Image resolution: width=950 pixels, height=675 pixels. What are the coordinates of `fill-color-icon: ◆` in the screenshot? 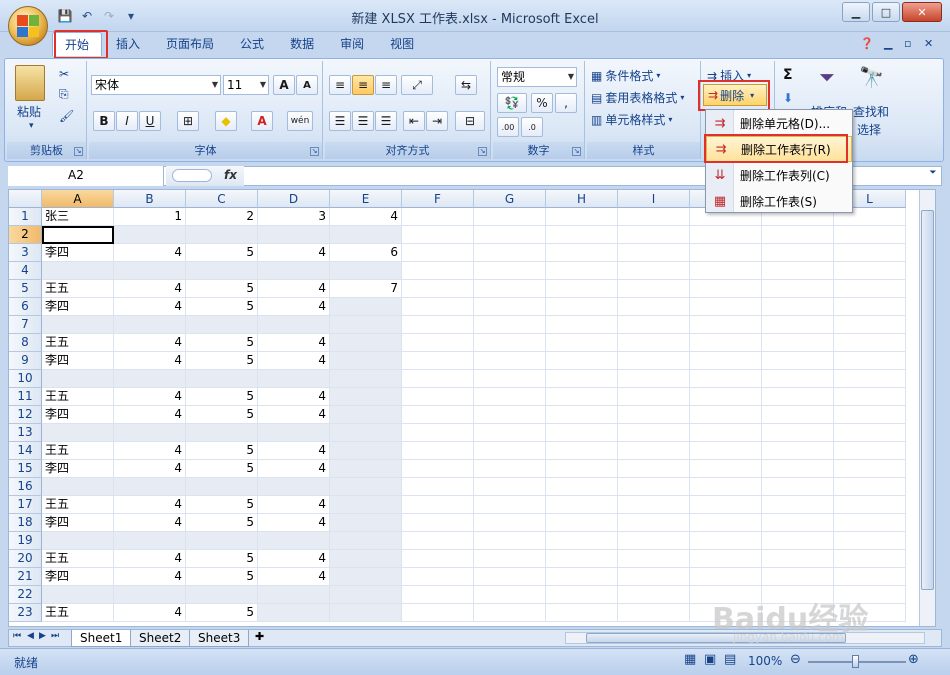 It's located at (226, 121).